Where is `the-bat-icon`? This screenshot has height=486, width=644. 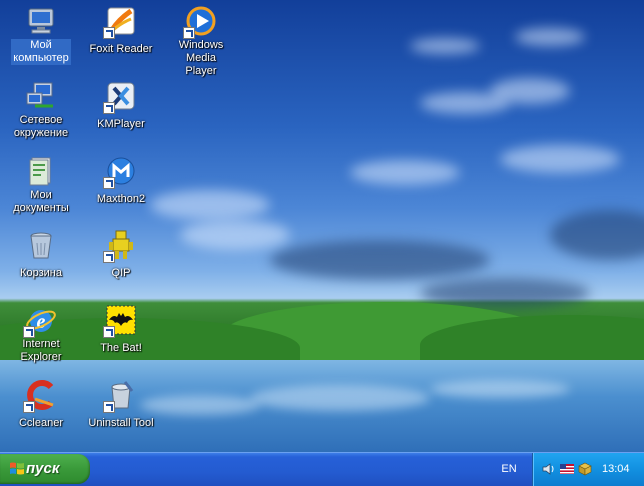 the-bat-icon is located at coordinates (120, 321).